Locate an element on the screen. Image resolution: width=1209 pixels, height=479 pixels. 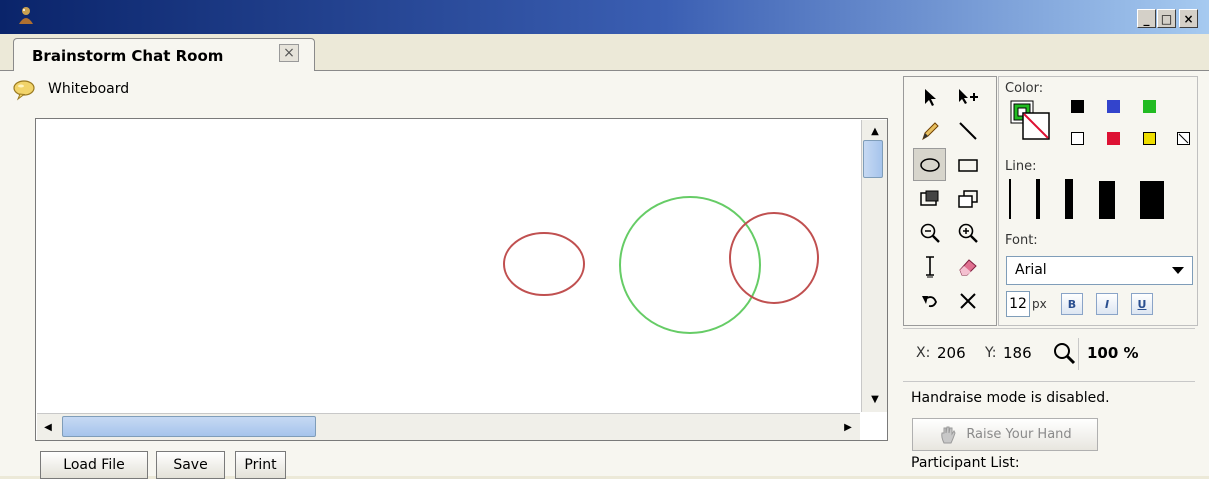
scroll-down-icon: ▼ is located at coordinates (875, 399).